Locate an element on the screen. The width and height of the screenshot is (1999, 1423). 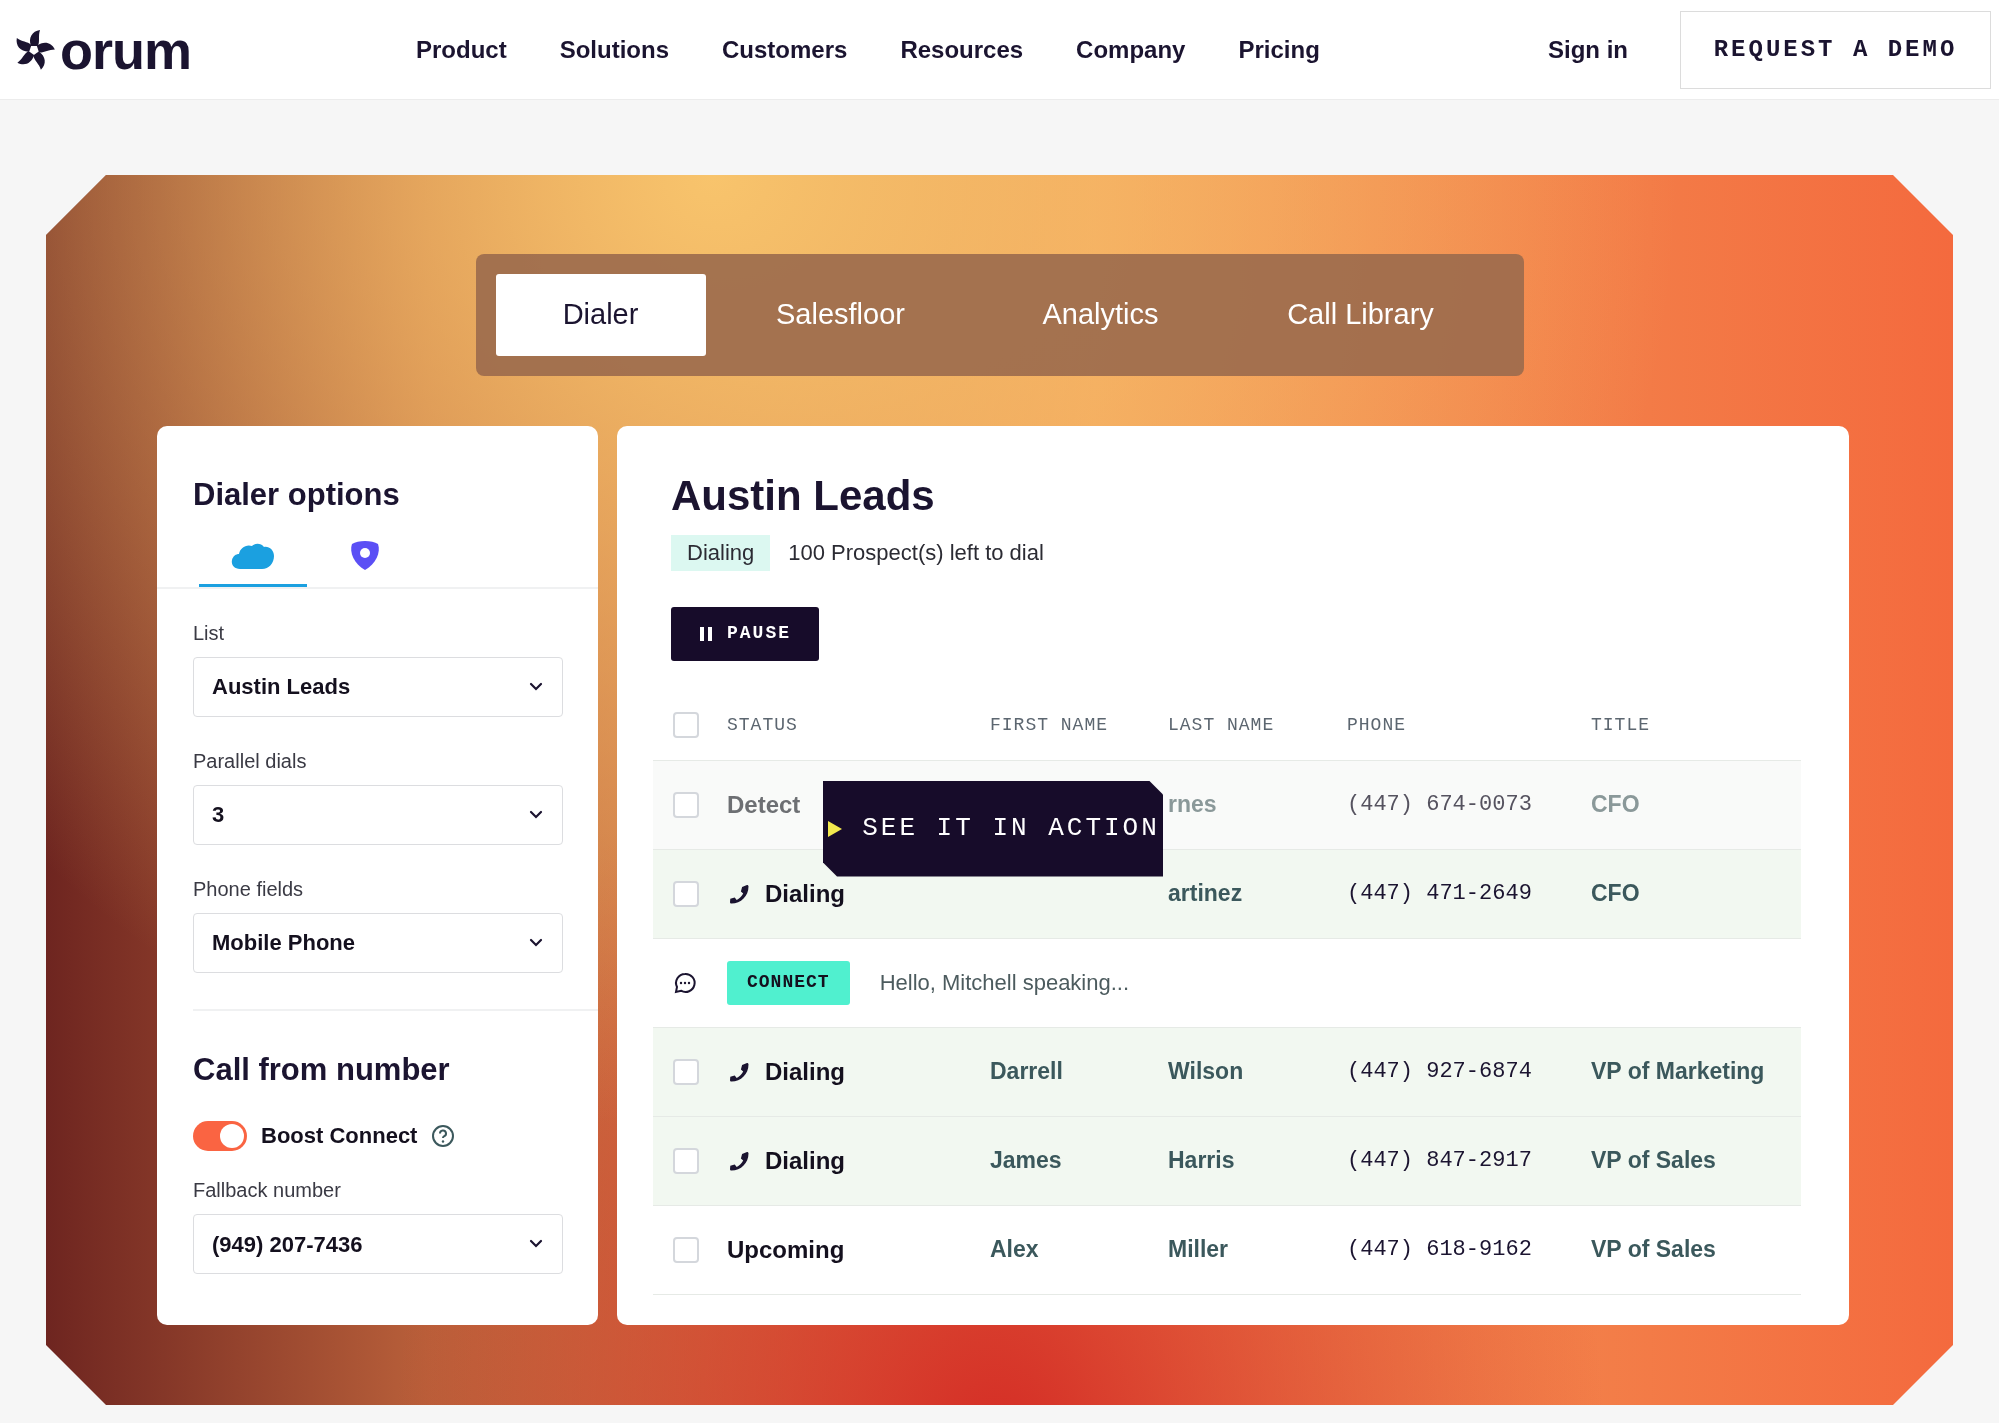
field-label: Phone fields is located at coordinates (249, 888).